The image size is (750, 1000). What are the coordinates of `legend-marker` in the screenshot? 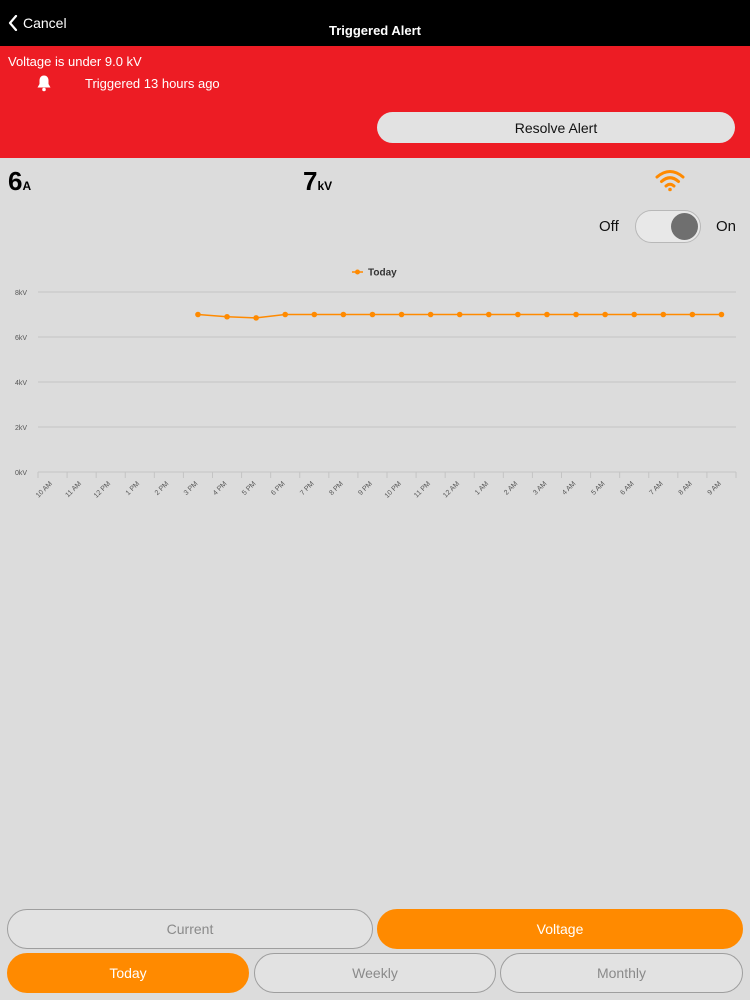 It's located at (357, 272).